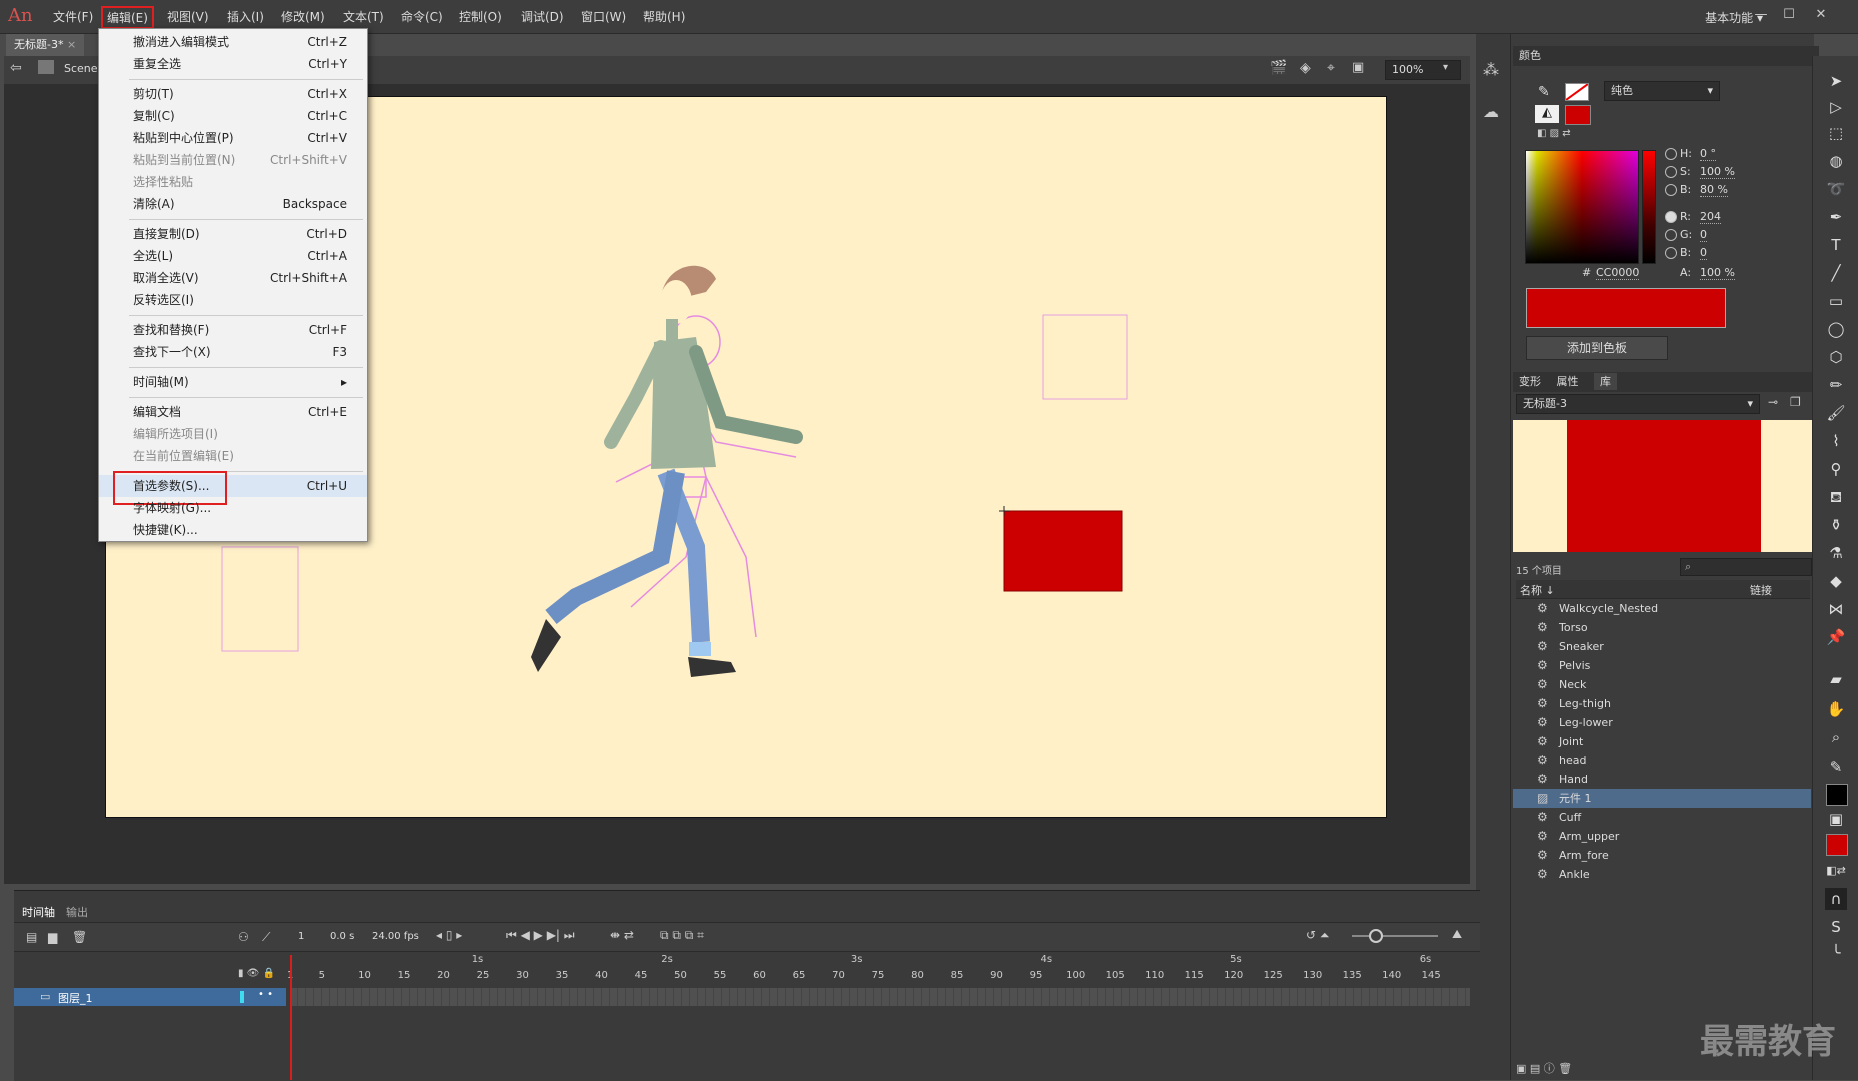 This screenshot has width=1858, height=1081. What do you see at coordinates (1638, 404) in the screenshot?
I see `library-document-select: 无标题-3 ▾` at bounding box center [1638, 404].